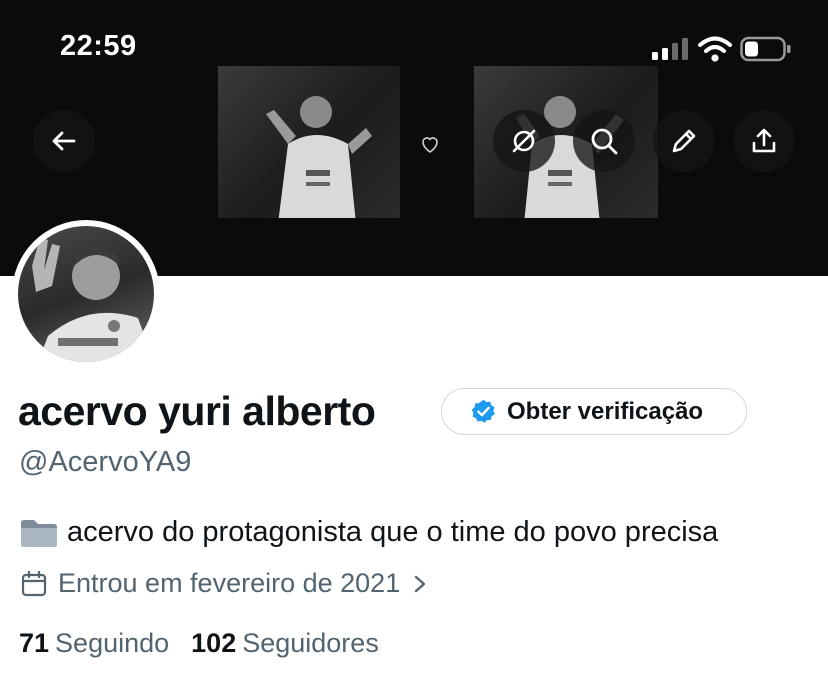 The image size is (828, 700). What do you see at coordinates (197, 411) in the screenshot?
I see `display-name: acervo yuri alberto` at bounding box center [197, 411].